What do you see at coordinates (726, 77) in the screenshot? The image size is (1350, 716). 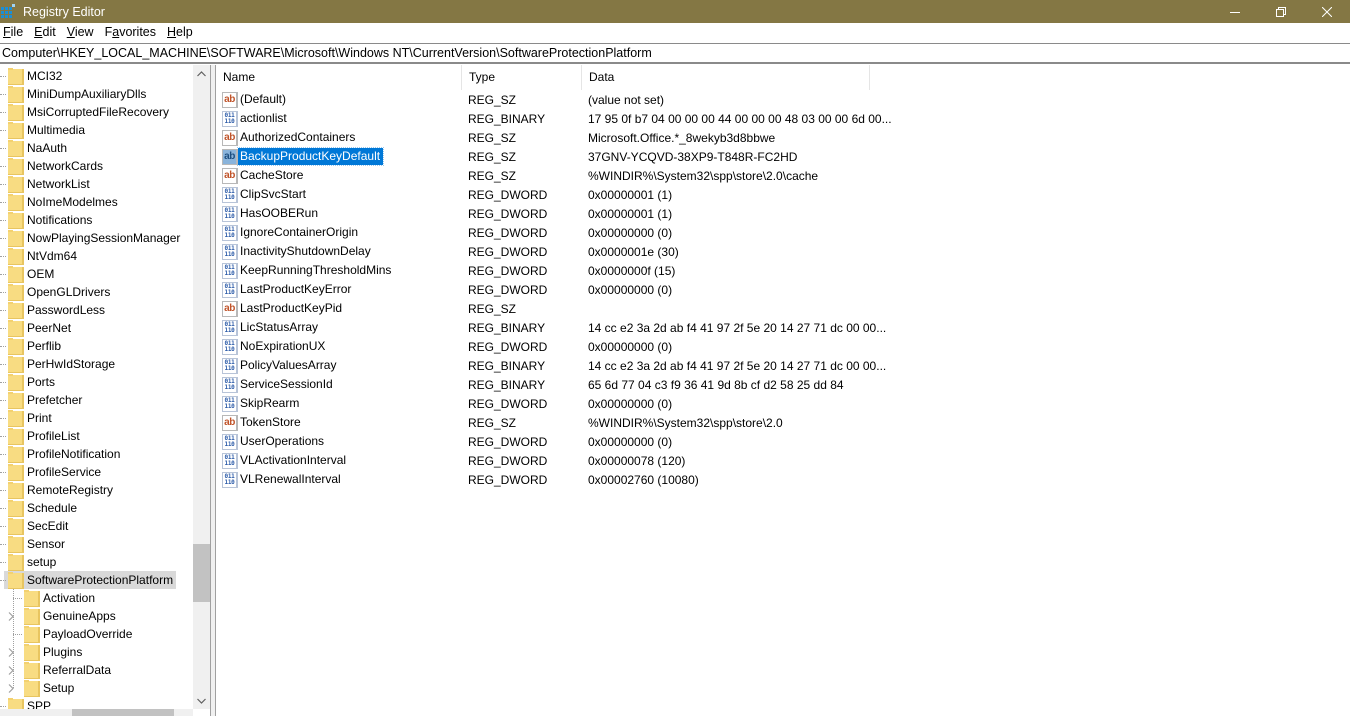 I see `column-header-data: Data` at bounding box center [726, 77].